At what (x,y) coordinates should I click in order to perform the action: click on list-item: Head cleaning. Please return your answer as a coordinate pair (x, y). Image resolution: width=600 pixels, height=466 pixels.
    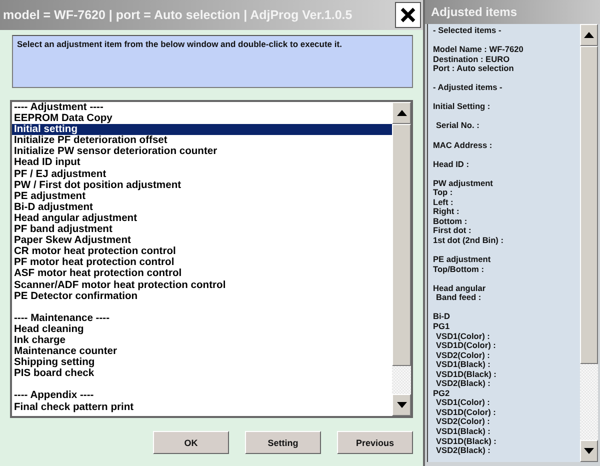
    Looking at the image, I should click on (202, 329).